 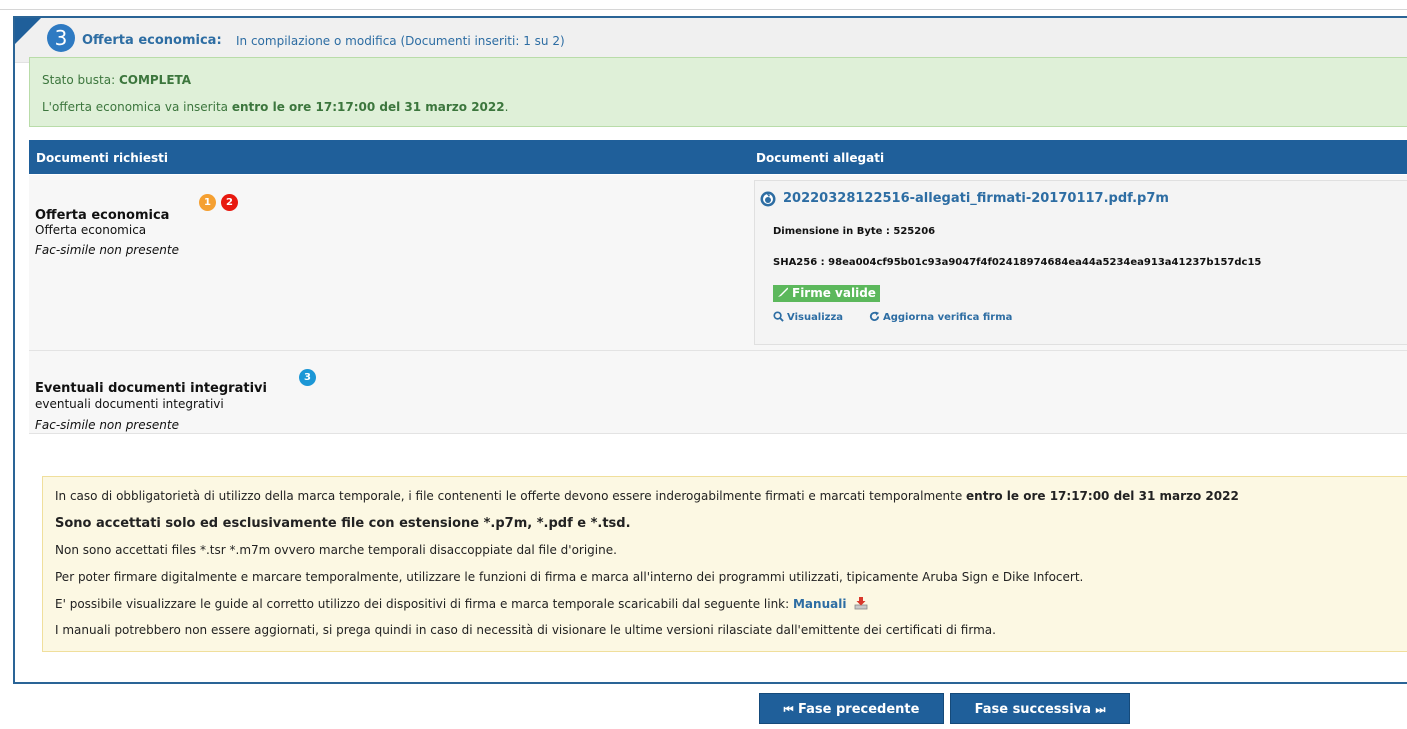 I want to click on badge-red: 2, so click(x=229, y=202).